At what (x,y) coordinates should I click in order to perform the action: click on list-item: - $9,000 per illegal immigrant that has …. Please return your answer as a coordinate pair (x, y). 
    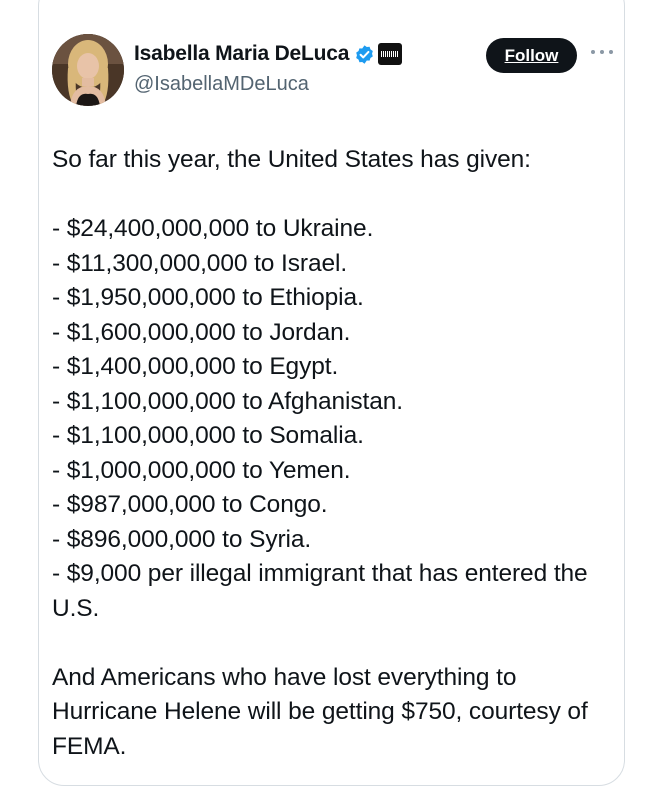
    Looking at the image, I should click on (320, 591).